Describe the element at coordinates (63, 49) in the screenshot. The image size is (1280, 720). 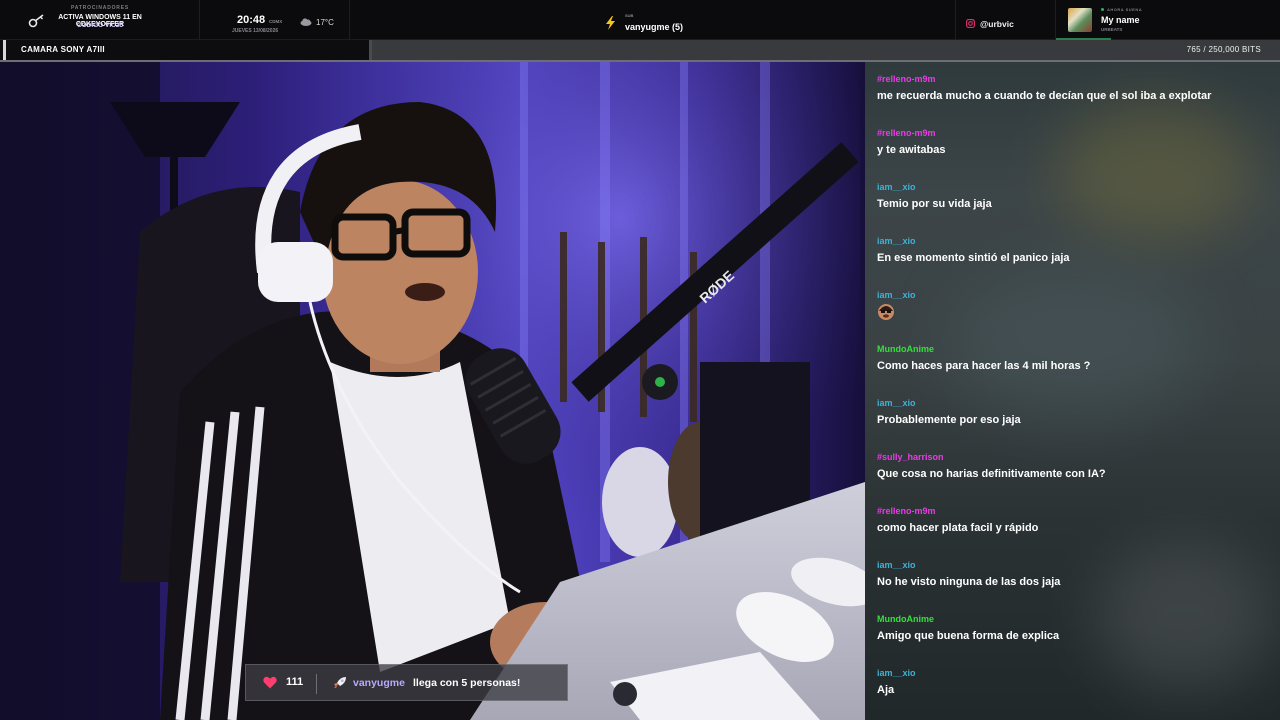
I see `camera-label: CAMARA SONY A7III` at that location.